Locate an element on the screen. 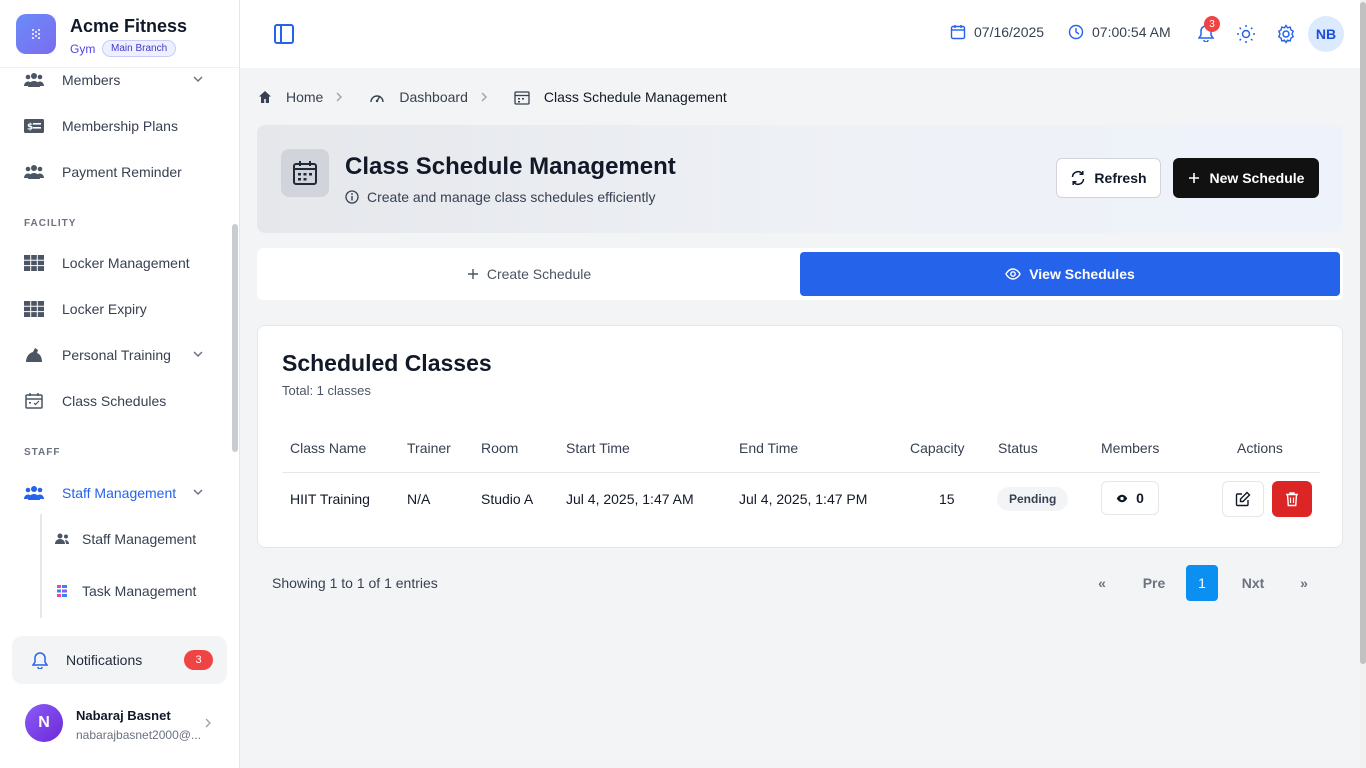 This screenshot has width=1366, height=768. section-title: Scheduled Classes is located at coordinates (387, 363).